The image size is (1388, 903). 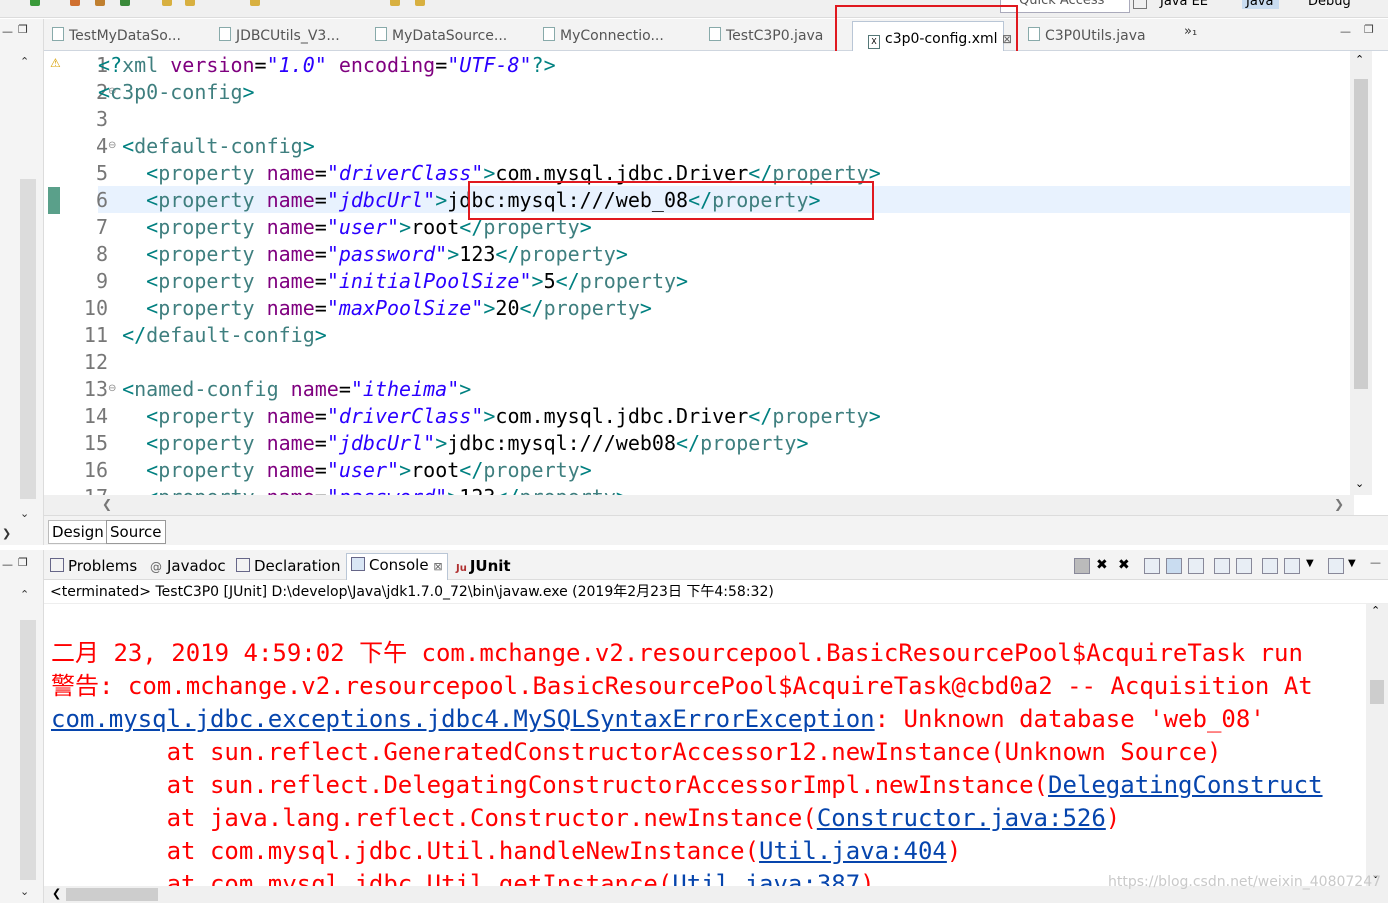 I want to click on annotation-ruler: ⚠, so click(x=55, y=273).